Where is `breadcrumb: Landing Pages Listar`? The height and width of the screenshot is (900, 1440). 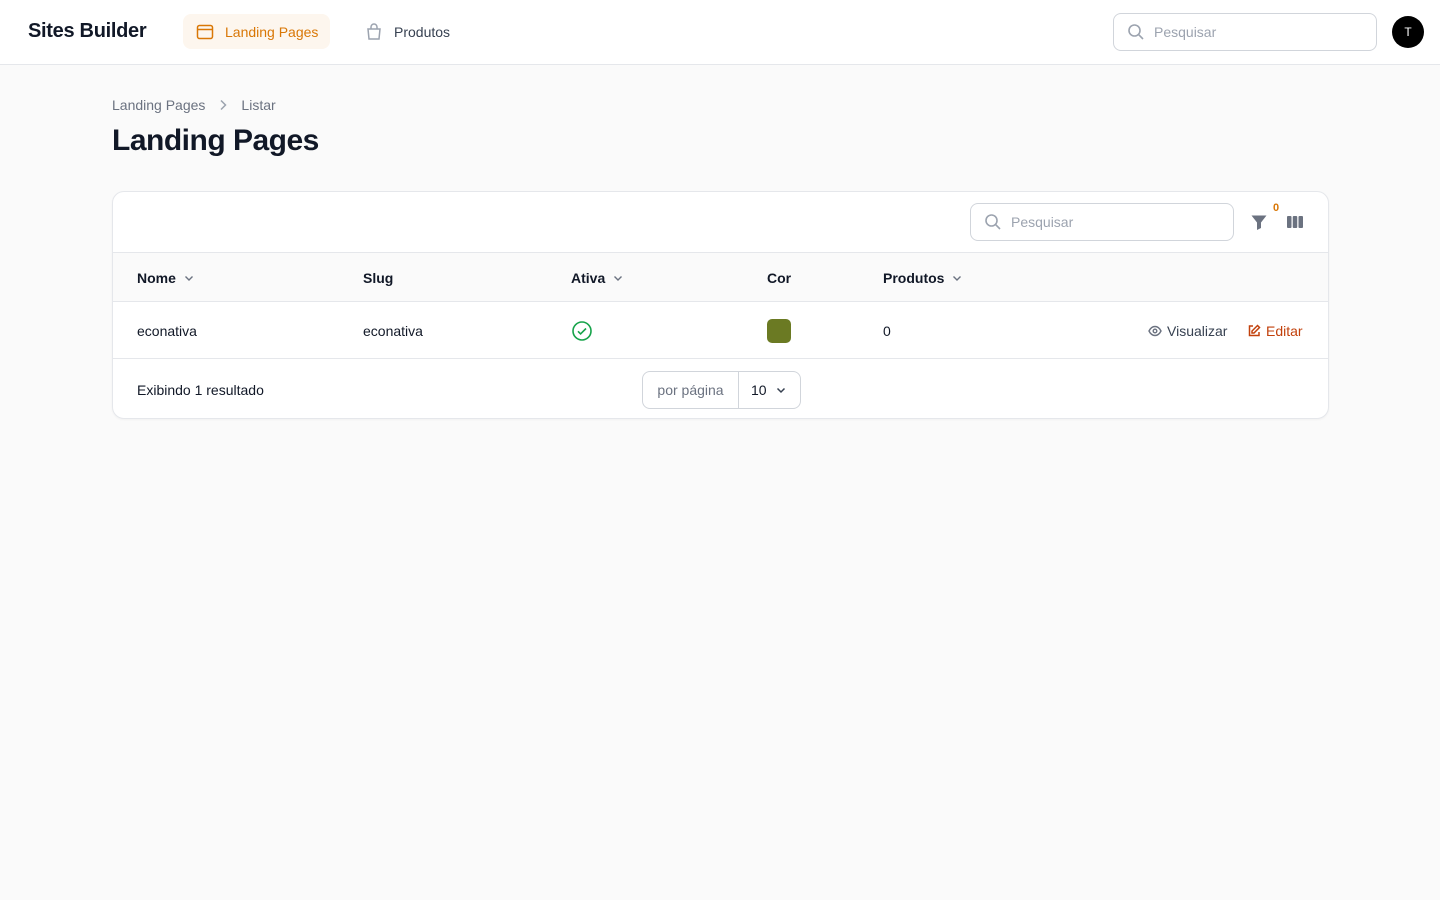
breadcrumb: Landing Pages Listar is located at coordinates (194, 105).